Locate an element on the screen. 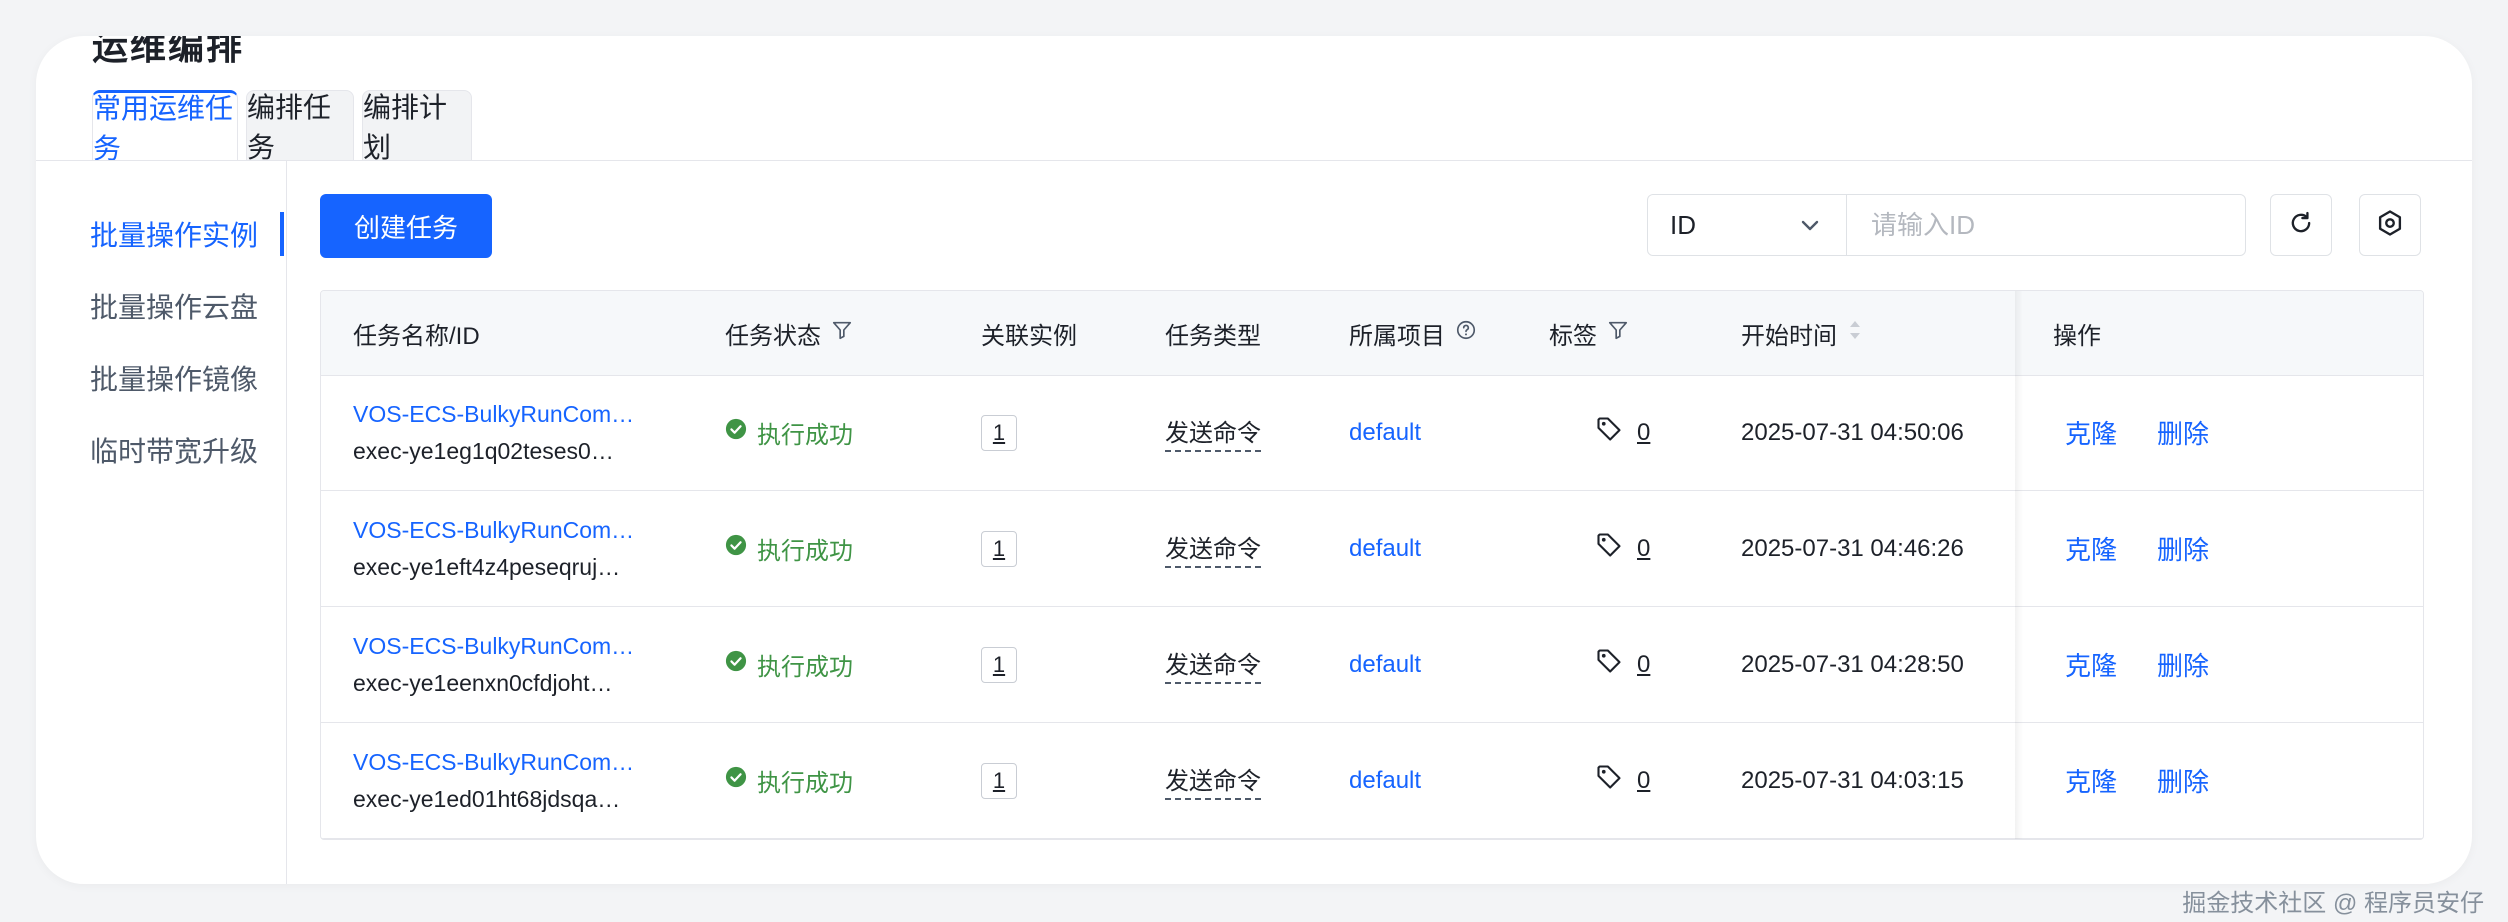 This screenshot has width=2508, height=922. gear-icon is located at coordinates (2390, 225).